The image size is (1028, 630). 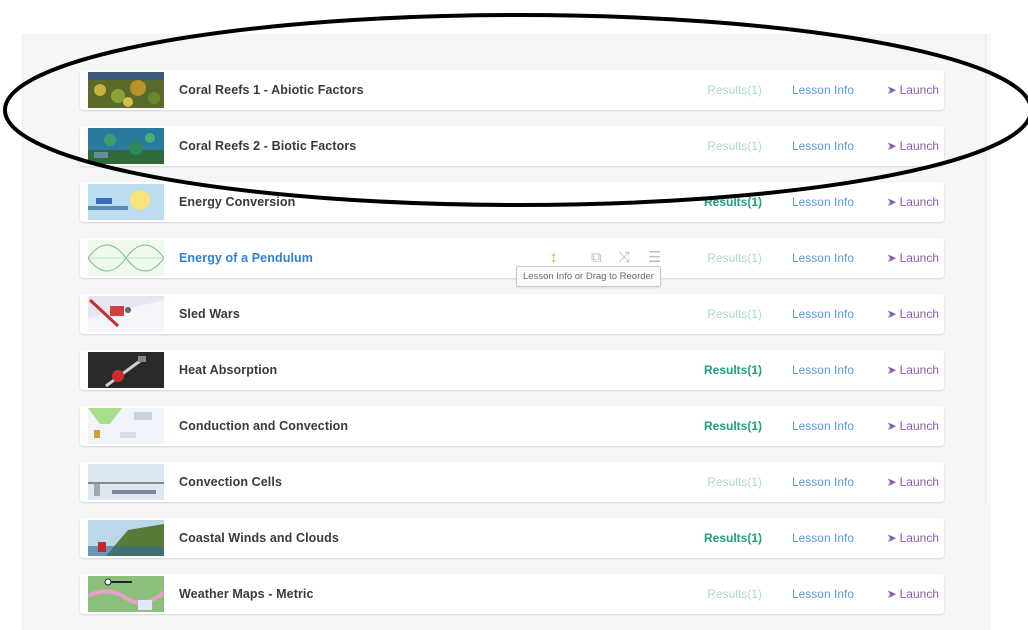 What do you see at coordinates (267, 146) in the screenshot?
I see `lesson-title: Coral Reefs 2 - Biotic Factors` at bounding box center [267, 146].